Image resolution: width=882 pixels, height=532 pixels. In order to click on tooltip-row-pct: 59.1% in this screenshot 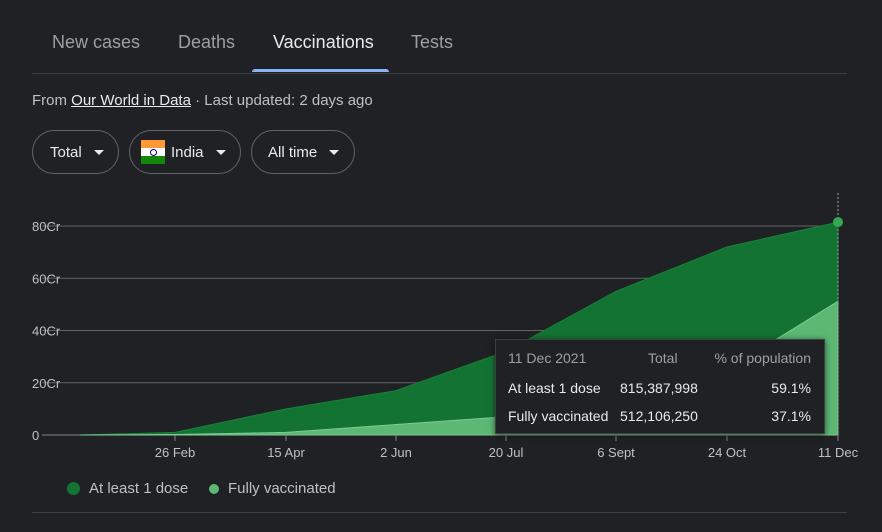, I will do `click(791, 388)`.